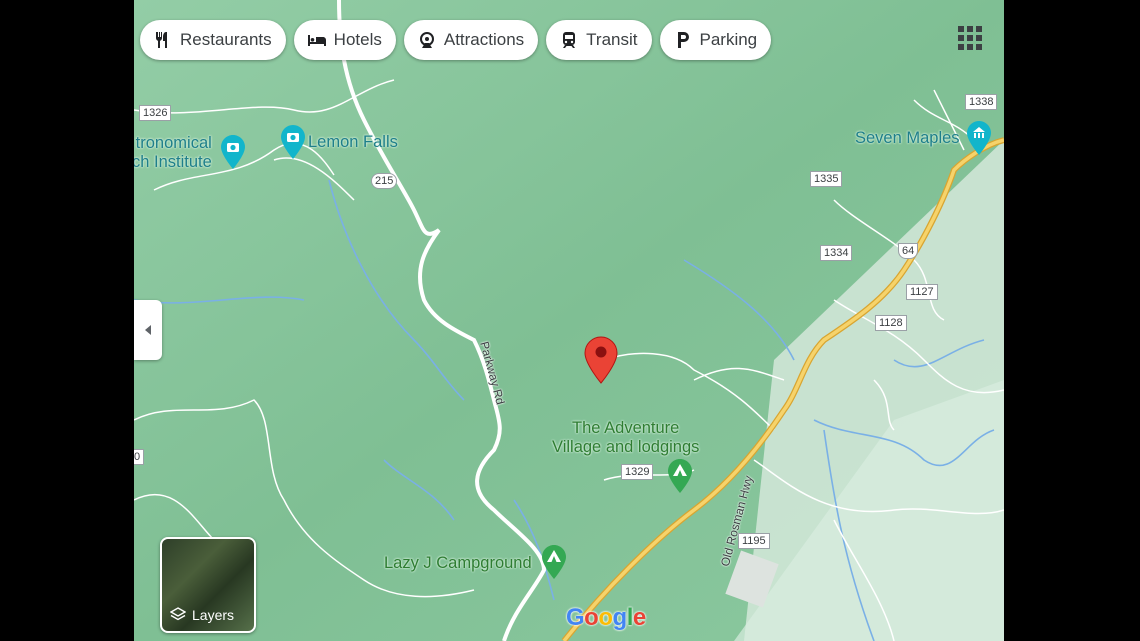 The width and height of the screenshot is (1140, 641). Describe the element at coordinates (353, 142) in the screenshot. I see `poi-lemon-falls: Lemon Falls` at that location.